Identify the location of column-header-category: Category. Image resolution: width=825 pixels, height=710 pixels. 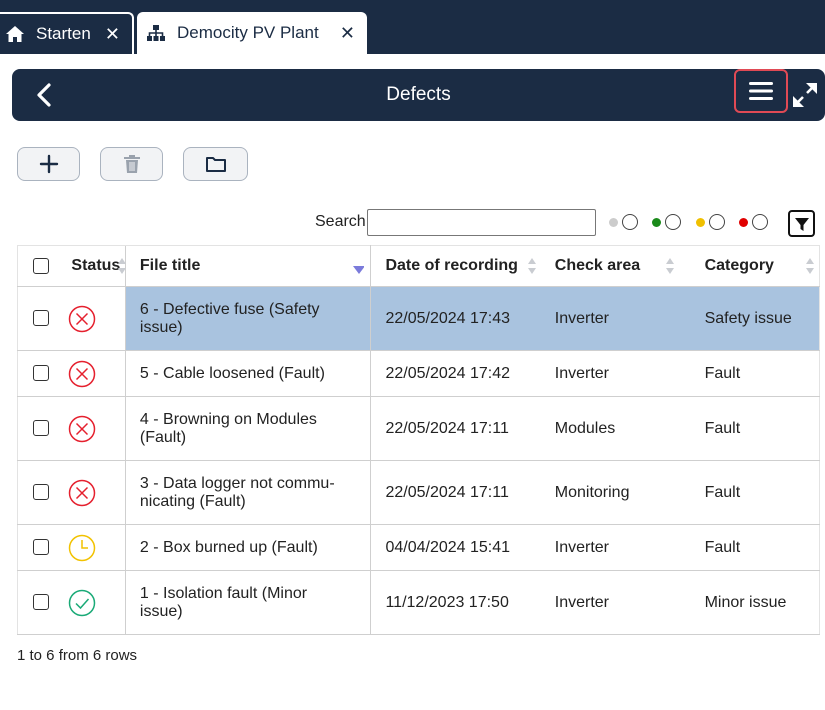
(755, 266).